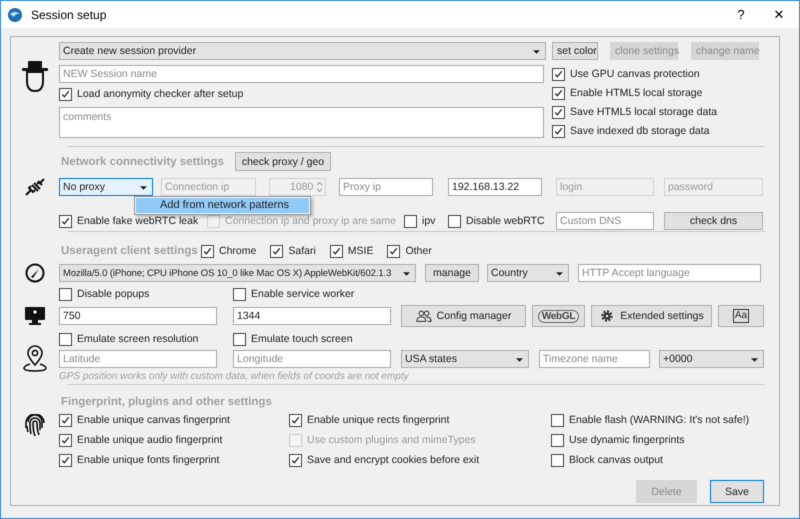 The image size is (800, 519). Describe the element at coordinates (741, 316) in the screenshot. I see `font-button: Aa` at that location.